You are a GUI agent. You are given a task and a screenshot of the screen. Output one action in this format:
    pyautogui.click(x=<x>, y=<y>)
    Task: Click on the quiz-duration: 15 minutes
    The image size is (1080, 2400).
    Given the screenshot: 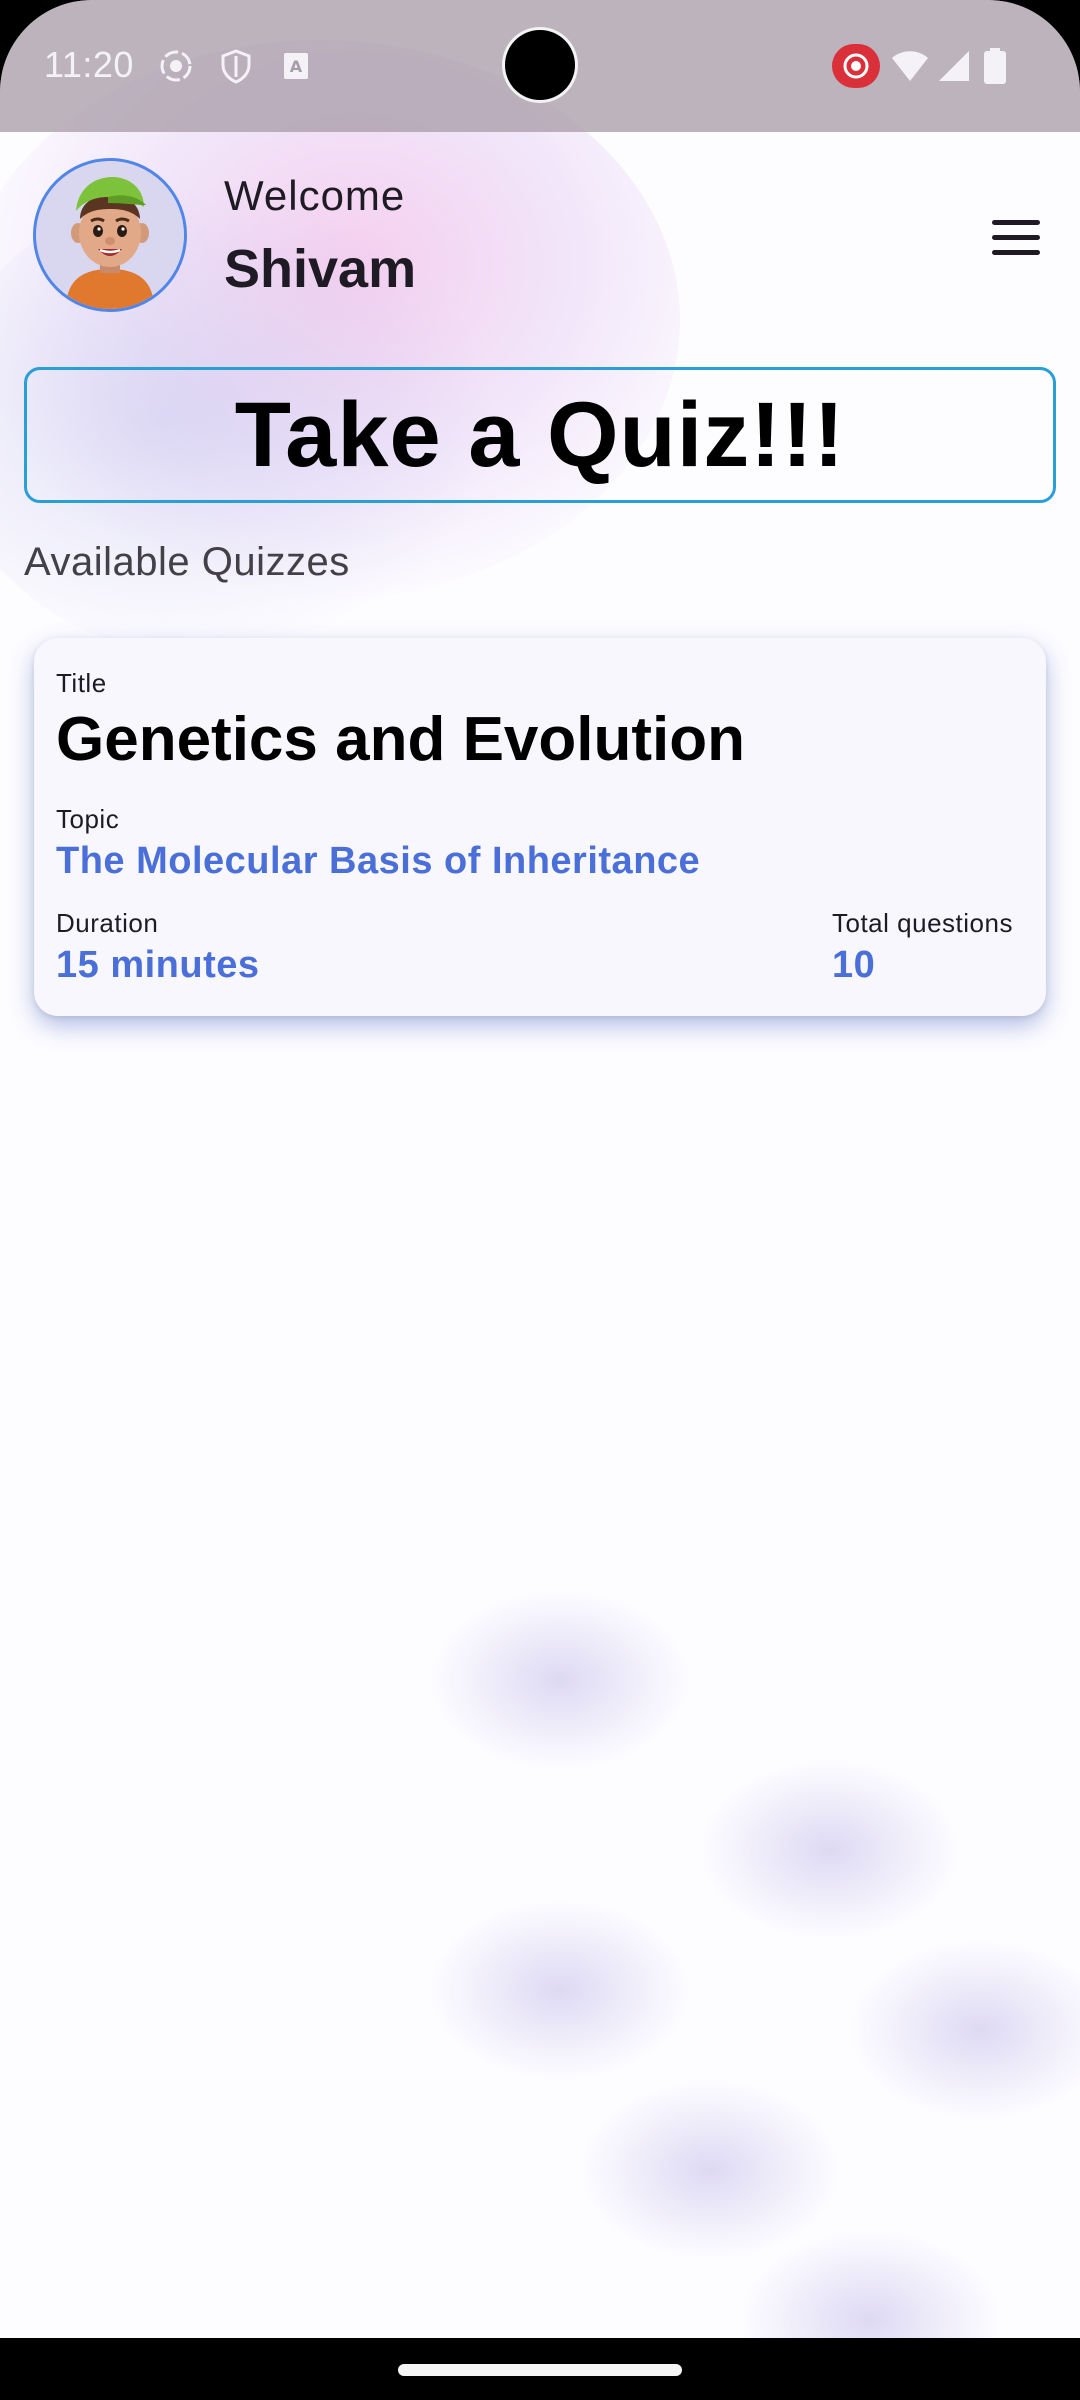 What is the action you would take?
    pyautogui.click(x=158, y=965)
    